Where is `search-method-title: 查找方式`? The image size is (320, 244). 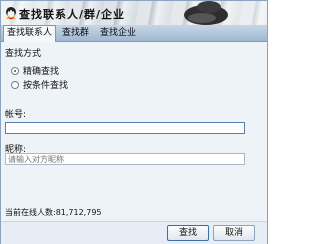 search-method-title: 查找方式 is located at coordinates (23, 54).